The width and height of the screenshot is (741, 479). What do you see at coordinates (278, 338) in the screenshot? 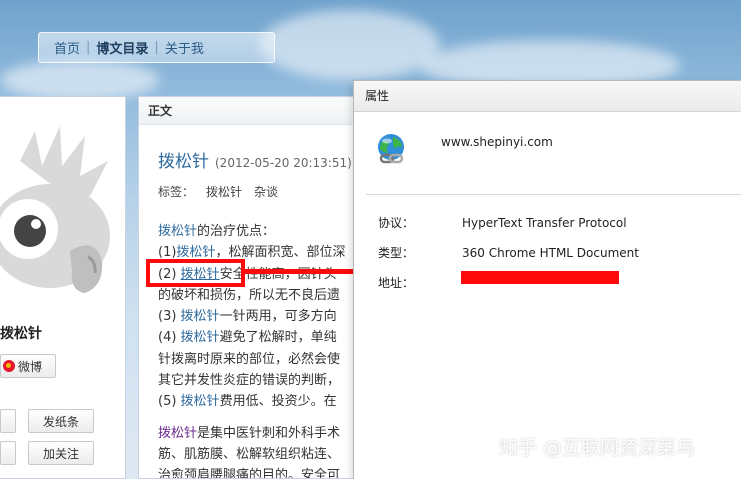
I see `body-text: 避免了松解时，单纯` at bounding box center [278, 338].